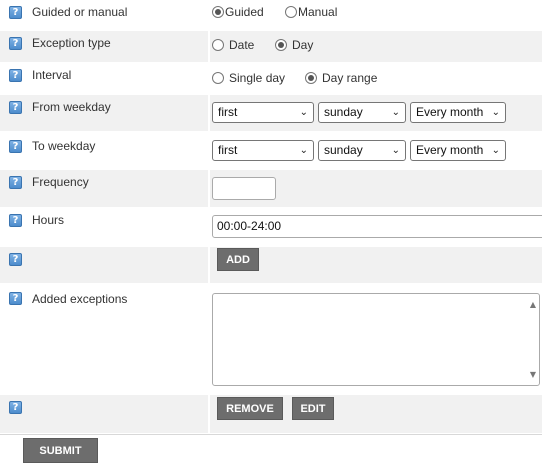 Image resolution: width=542 pixels, height=472 pixels. What do you see at coordinates (313, 408) in the screenshot?
I see `edit-button: EDIT` at bounding box center [313, 408].